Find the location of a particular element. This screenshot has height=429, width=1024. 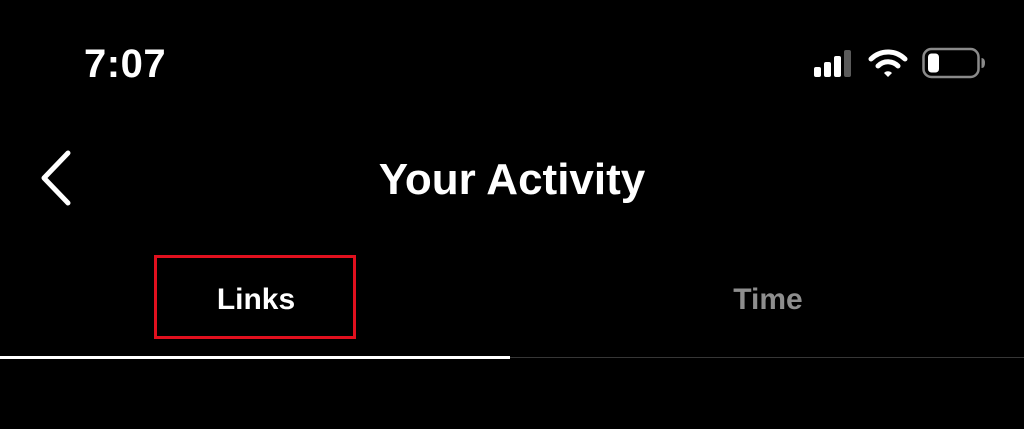

tab-time-label: Time is located at coordinates (768, 299).